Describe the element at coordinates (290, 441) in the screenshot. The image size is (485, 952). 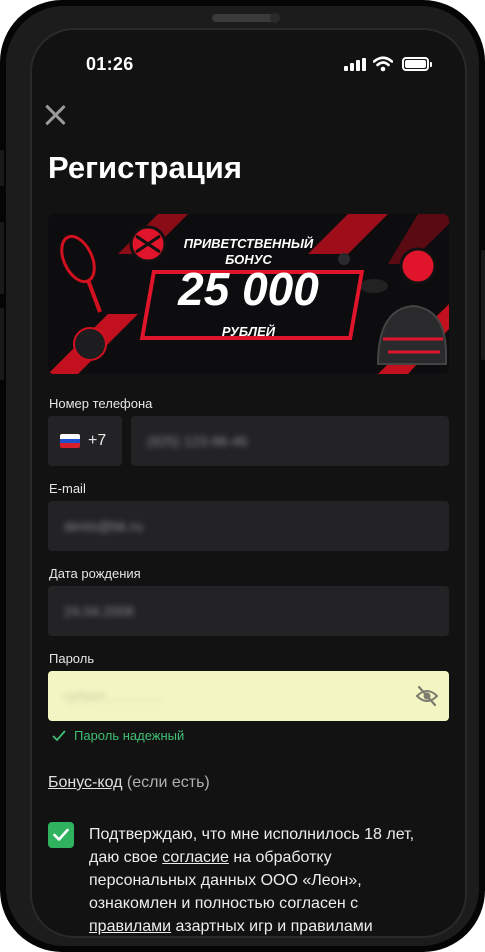
I see `phone-input: (925) 123-96-46` at that location.